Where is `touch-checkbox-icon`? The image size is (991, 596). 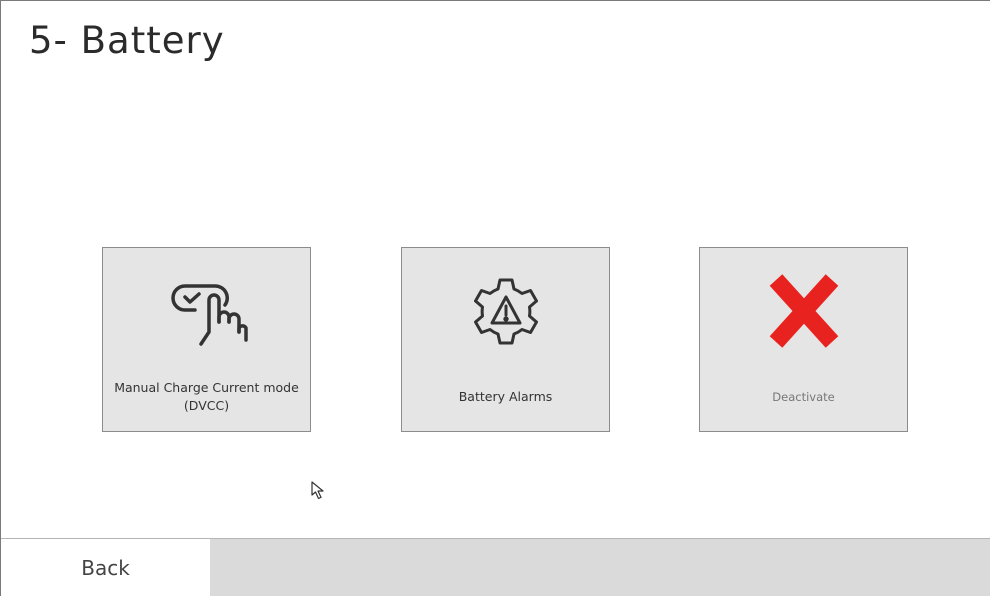
touch-checkbox-icon is located at coordinates (207, 315).